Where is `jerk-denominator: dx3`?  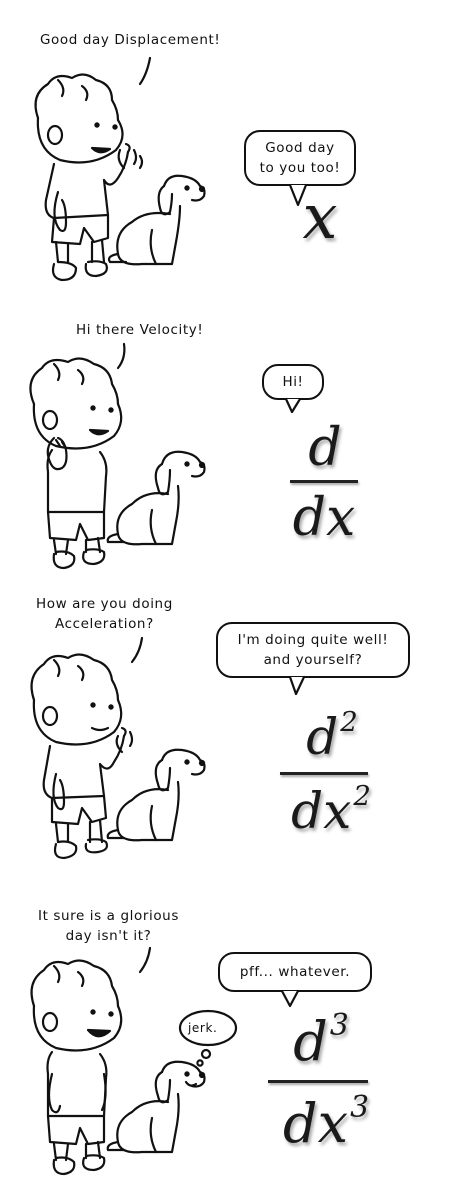
jerk-denominator: dx3 is located at coordinates (326, 1122).